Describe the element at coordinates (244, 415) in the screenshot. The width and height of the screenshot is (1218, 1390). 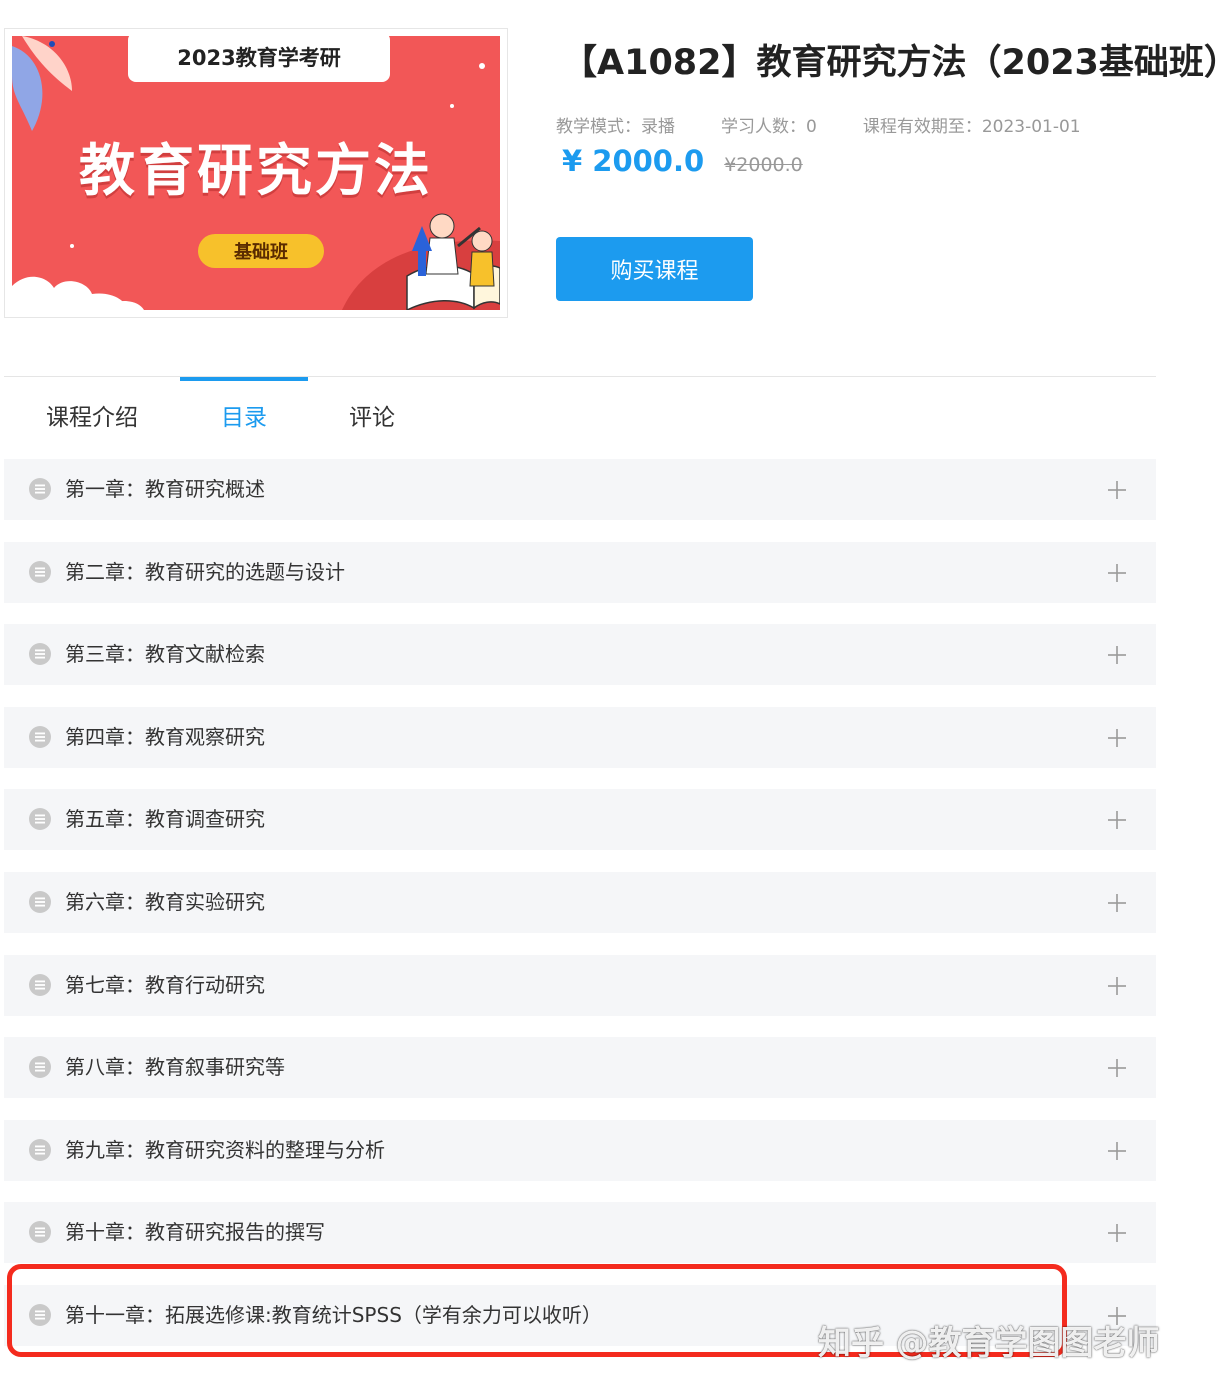
I see `tab-catalog: 目录` at that location.